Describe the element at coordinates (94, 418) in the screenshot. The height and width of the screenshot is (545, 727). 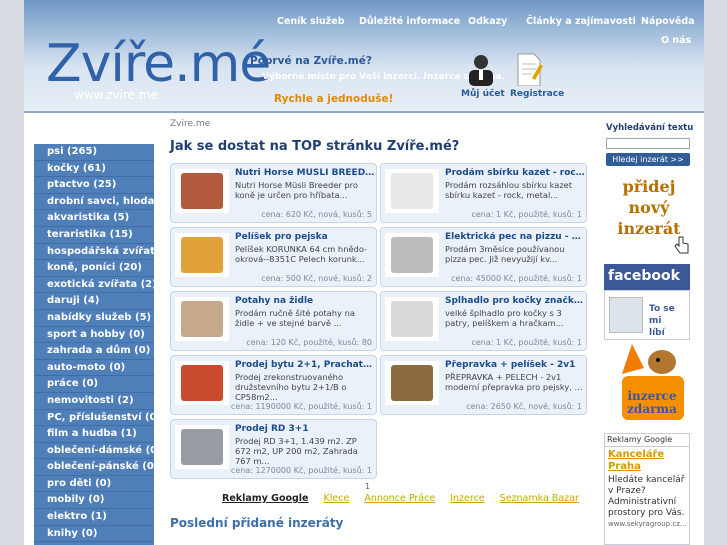
I see `sidebar-category: PC, příslušenství (0)` at that location.